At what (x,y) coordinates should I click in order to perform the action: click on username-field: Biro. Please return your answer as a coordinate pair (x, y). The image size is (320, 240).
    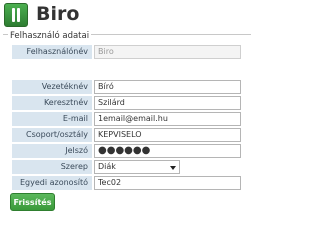
    Looking at the image, I should click on (167, 52).